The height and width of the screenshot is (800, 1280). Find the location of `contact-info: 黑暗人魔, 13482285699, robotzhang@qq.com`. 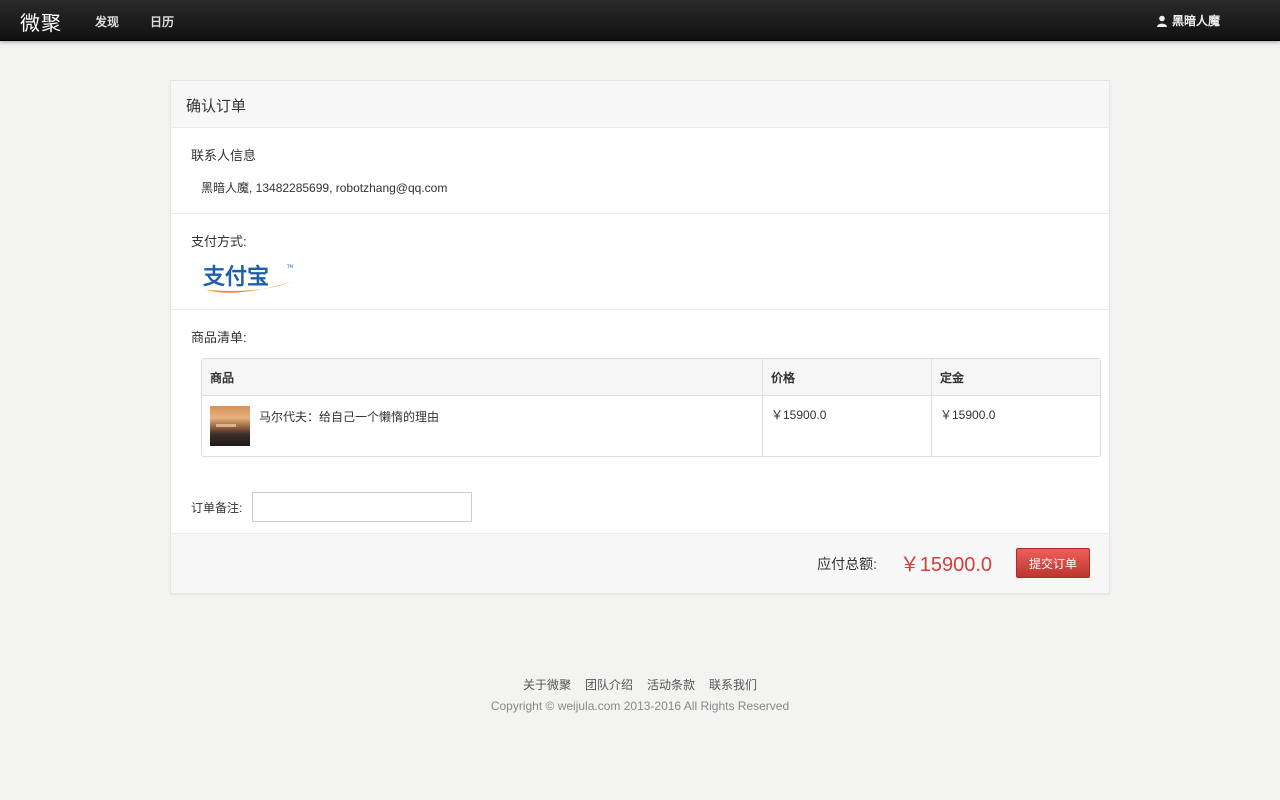

contact-info: 黑暗人魔, 13482285699, robotzhang@qq.com is located at coordinates (324, 188).